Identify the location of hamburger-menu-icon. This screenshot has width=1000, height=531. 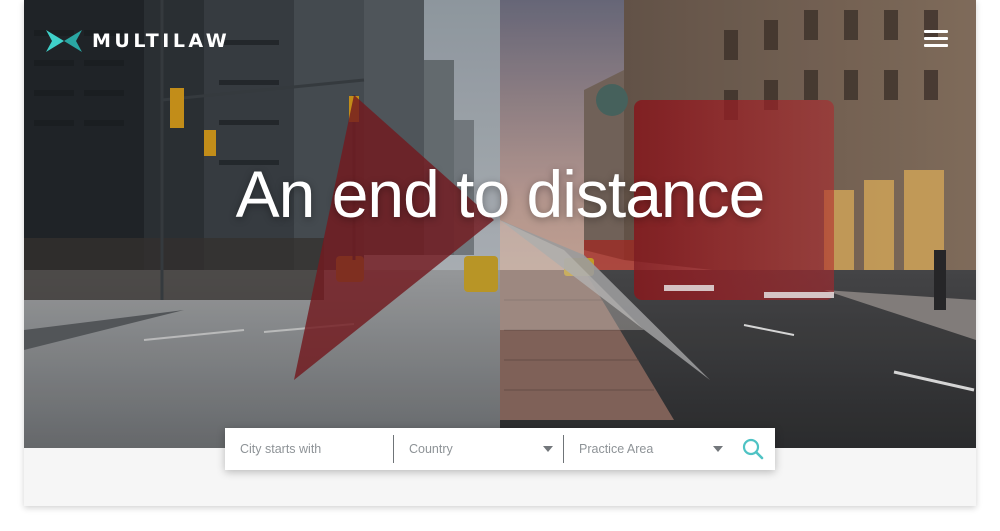
(937, 39).